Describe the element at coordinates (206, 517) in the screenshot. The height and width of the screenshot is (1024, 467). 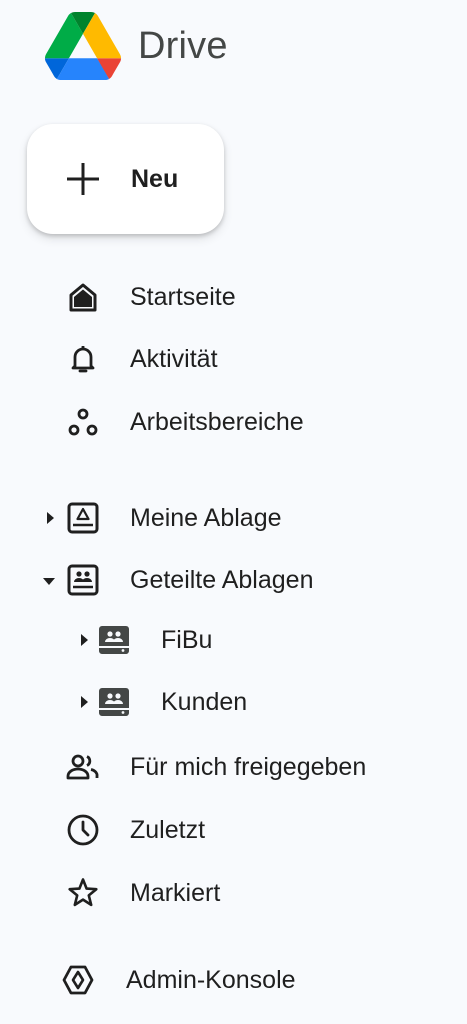
I see `nav-item-label: Meine Ablage` at that location.